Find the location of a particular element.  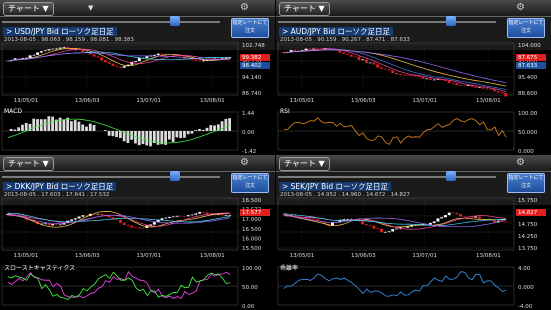

date-label: 13/07/01 is located at coordinates (148, 256).